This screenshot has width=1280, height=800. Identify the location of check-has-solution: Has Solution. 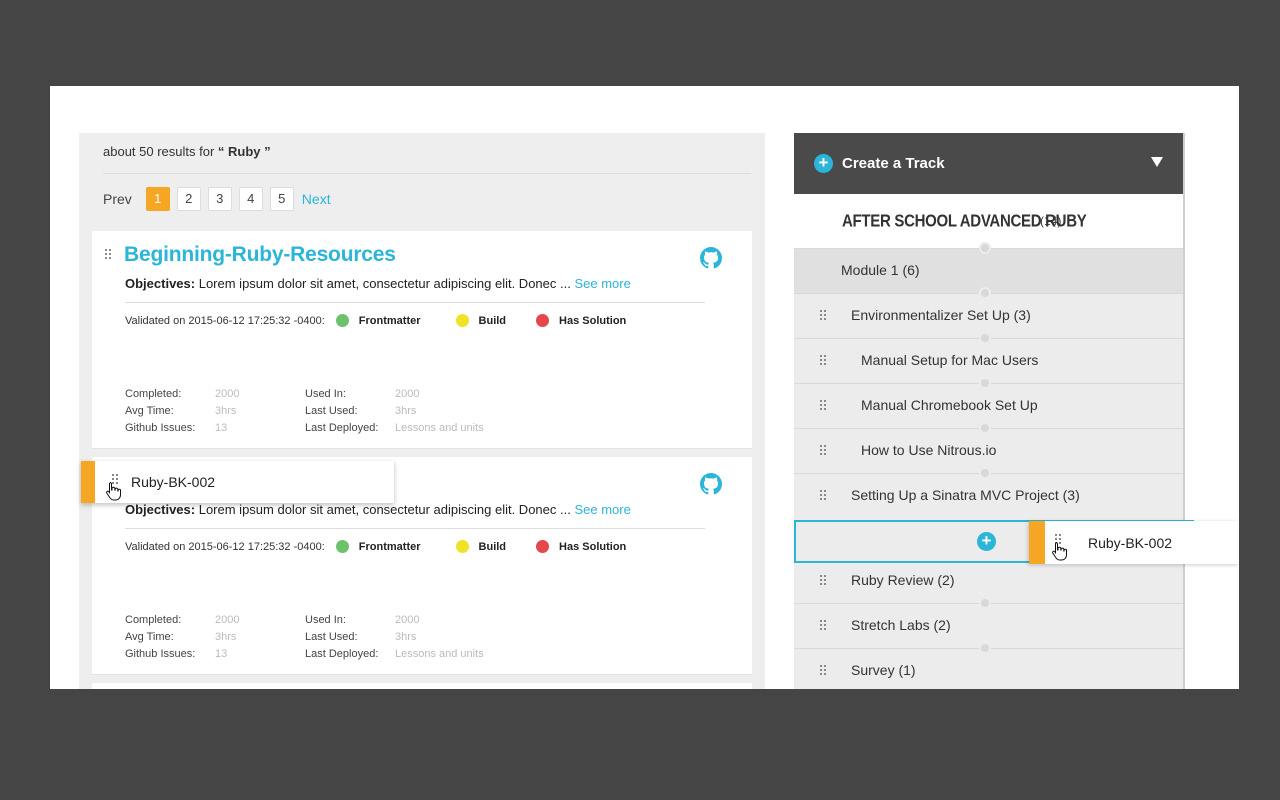
(593, 320).